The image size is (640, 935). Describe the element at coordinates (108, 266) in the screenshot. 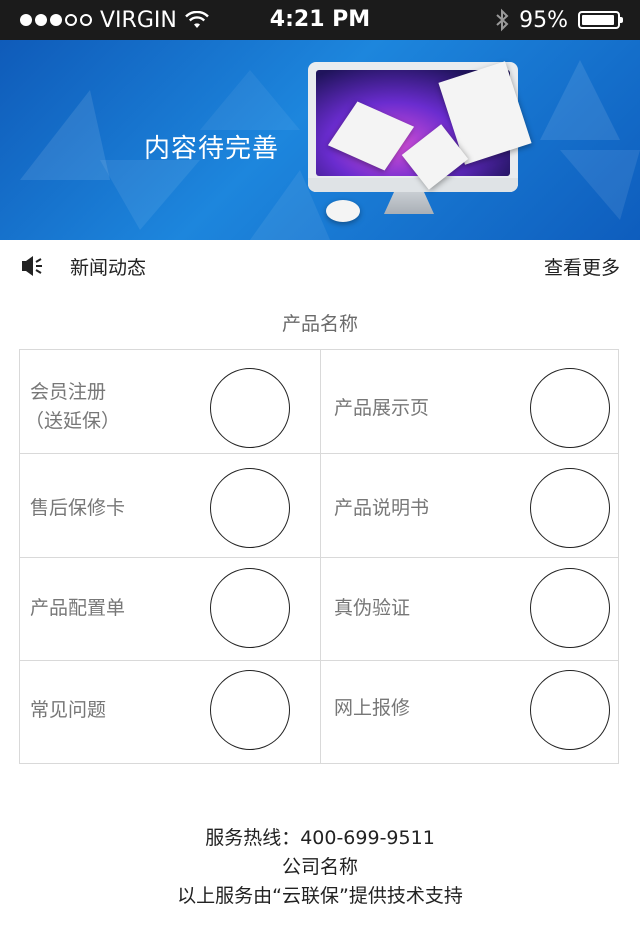

I see `news-title: 新闻动态` at that location.